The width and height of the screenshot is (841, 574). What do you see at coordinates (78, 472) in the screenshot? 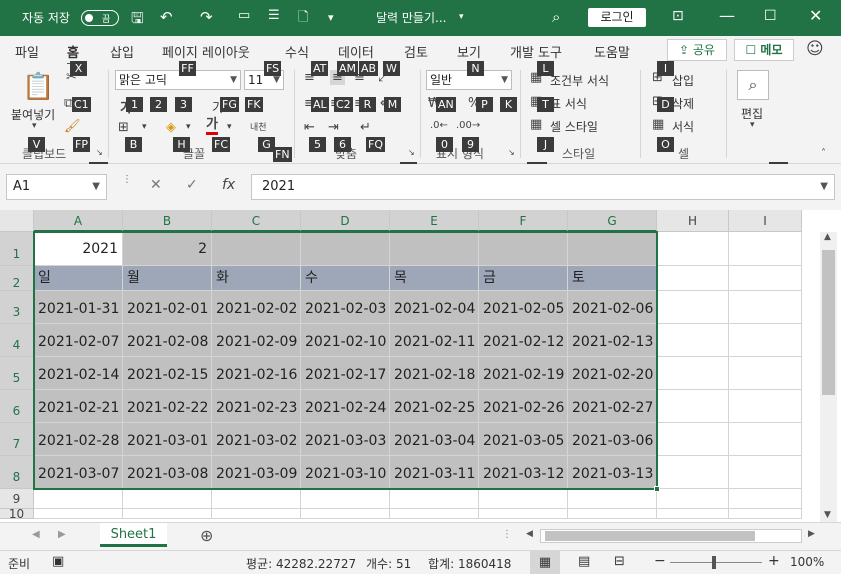
I see `date-cell: 2021-03-07` at bounding box center [78, 472].